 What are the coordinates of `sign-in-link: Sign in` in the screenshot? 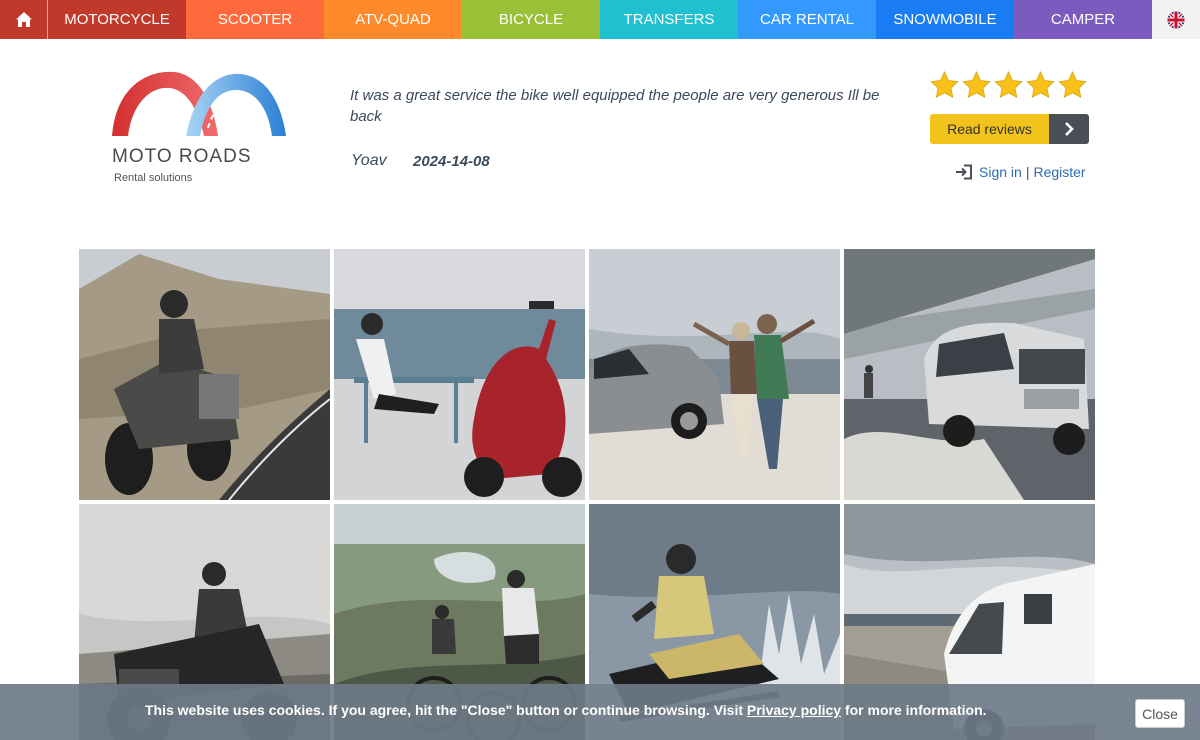 It's located at (1000, 172).